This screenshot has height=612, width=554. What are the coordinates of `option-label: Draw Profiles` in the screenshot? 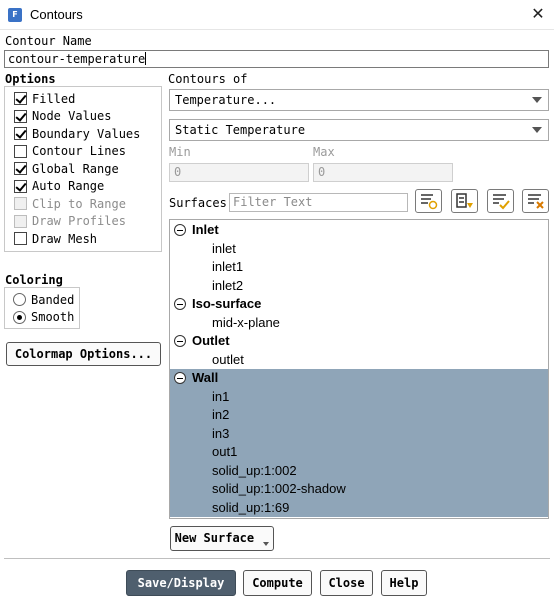 It's located at (79, 221).